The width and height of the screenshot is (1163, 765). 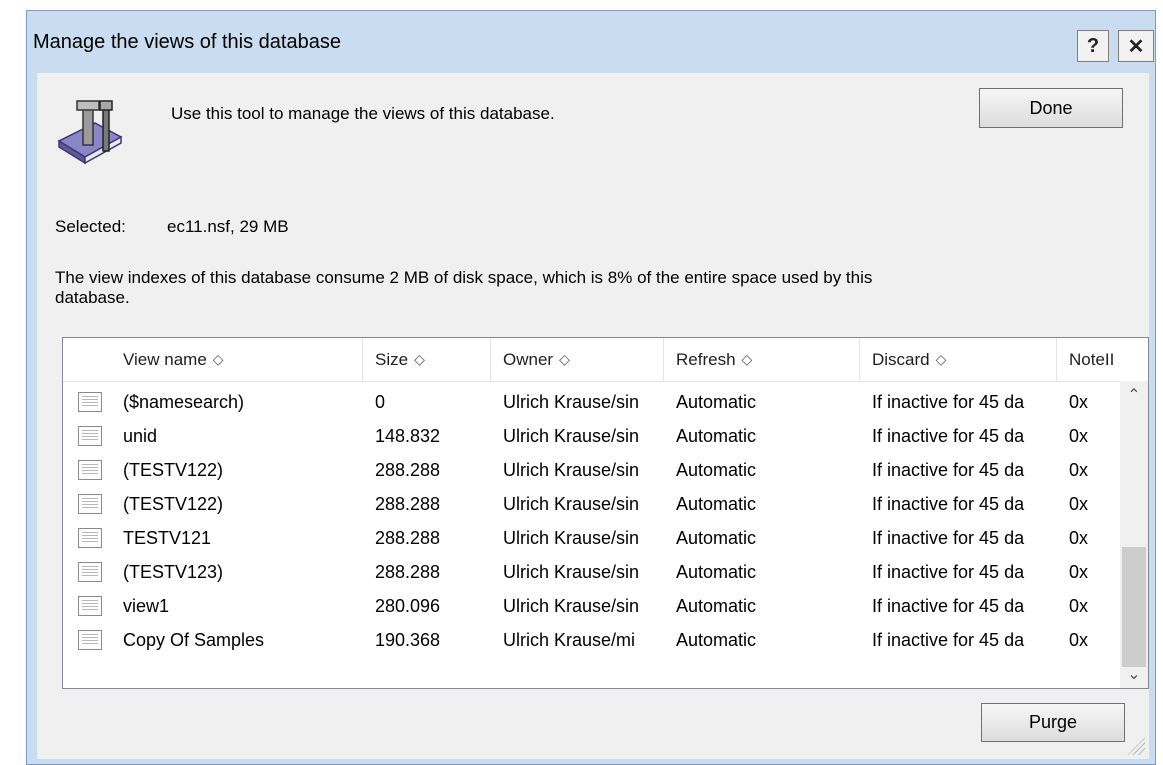 I want to click on cell-name: Copy Of Samples, so click(x=194, y=640).